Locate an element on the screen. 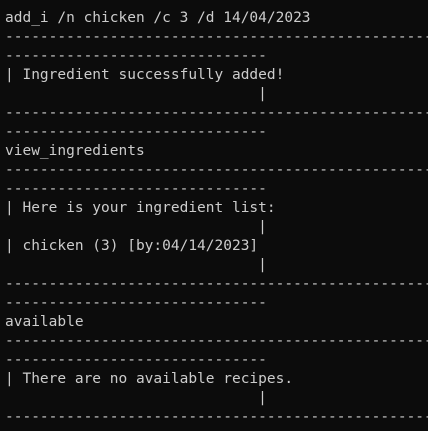 This screenshot has height=431, width=428. command-input-line: add_i /n chicken /c 3 /d 14/04/2023 is located at coordinates (158, 18).